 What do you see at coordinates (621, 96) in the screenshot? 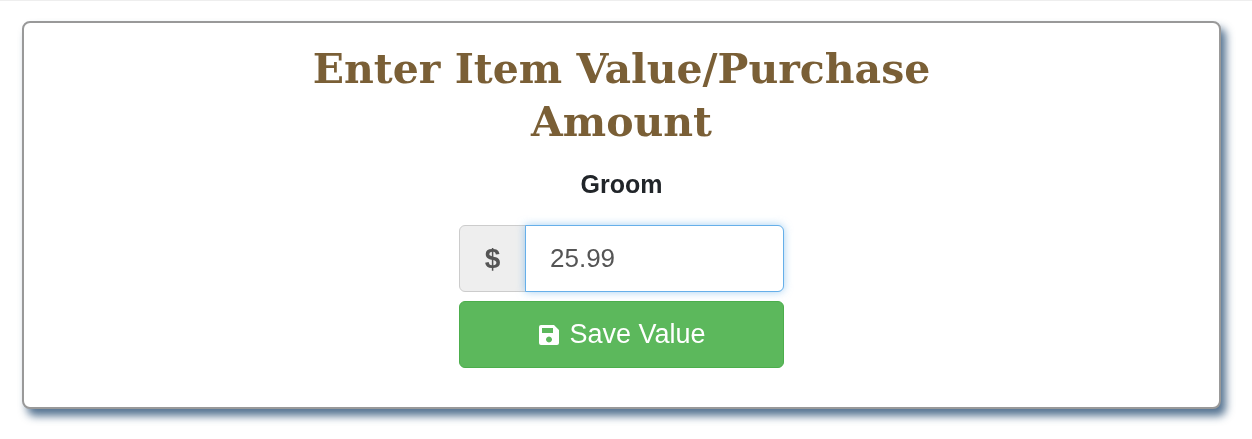
I see `dialog-title: Enter Item Value/Purchase Amount` at bounding box center [621, 96].